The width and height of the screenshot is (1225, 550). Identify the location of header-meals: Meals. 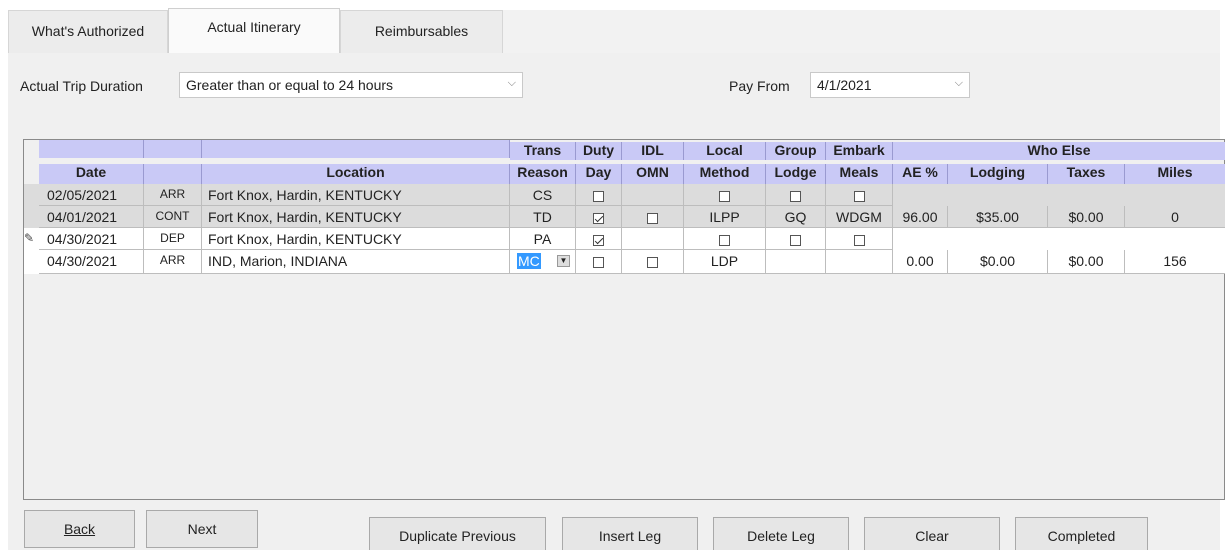
(859, 174).